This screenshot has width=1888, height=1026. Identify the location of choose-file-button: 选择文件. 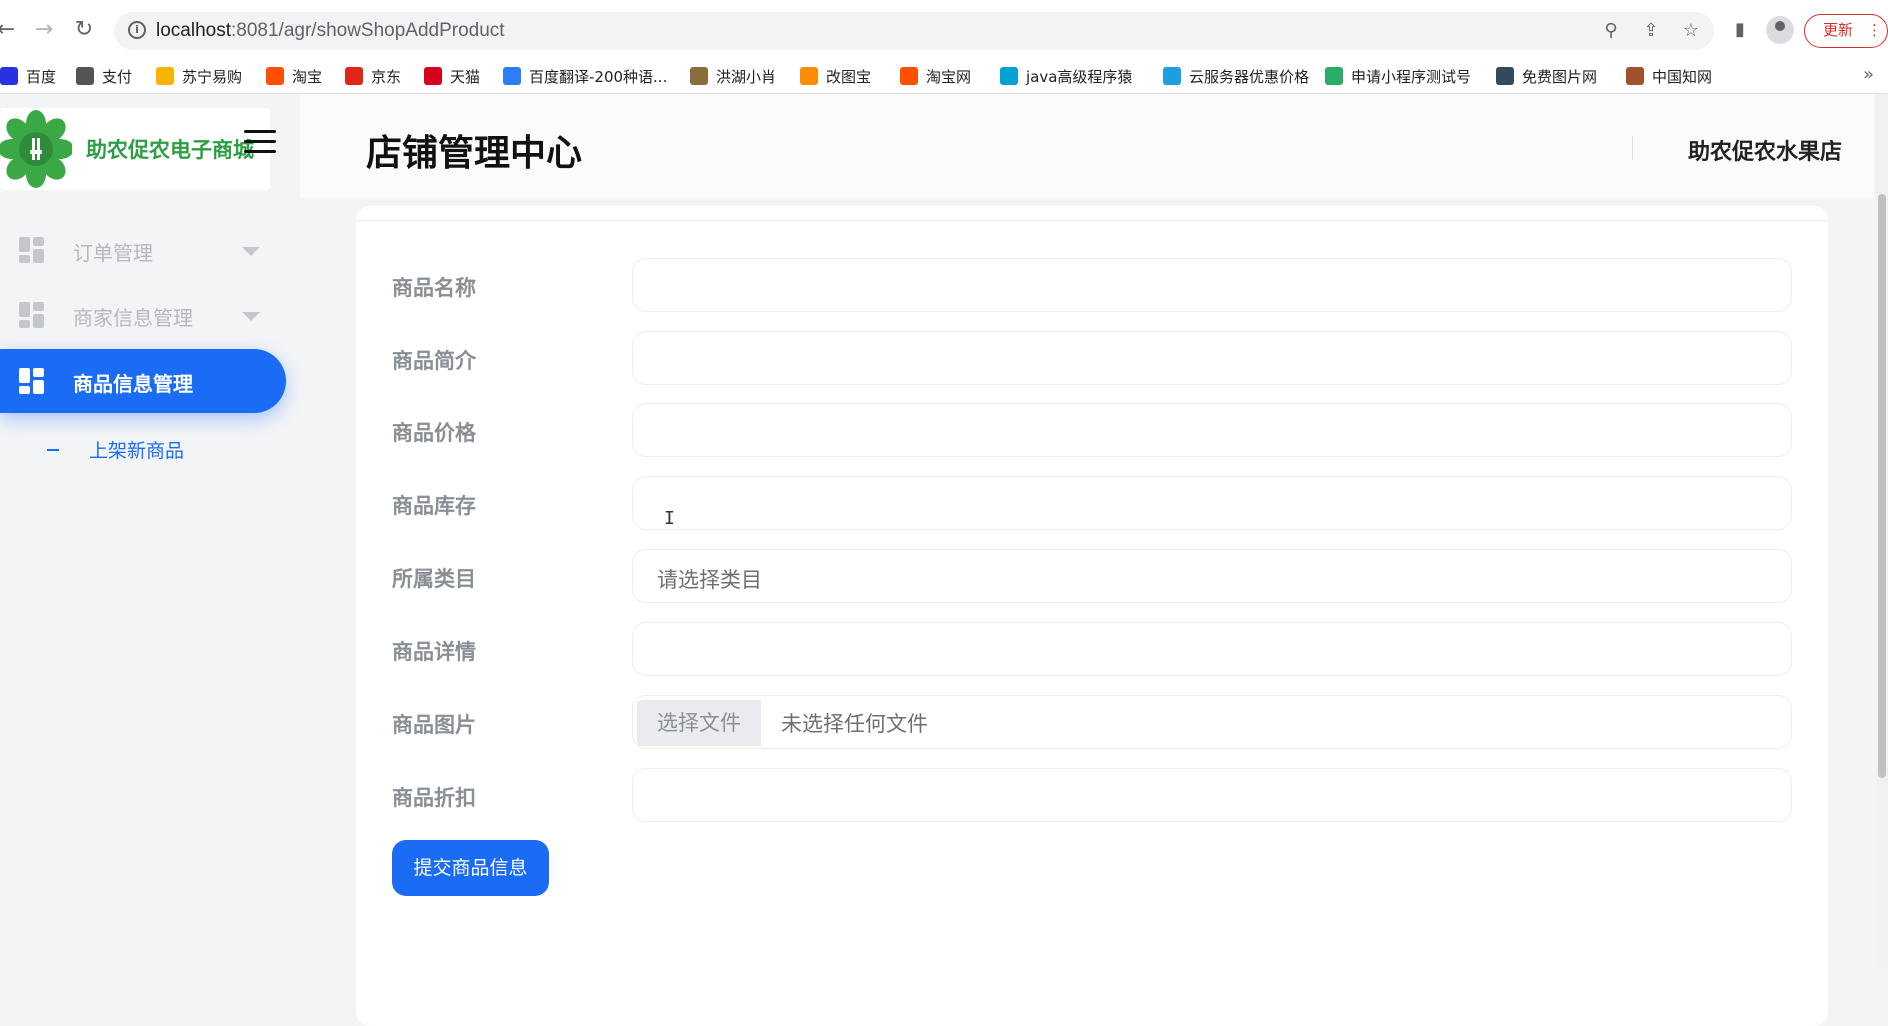
(699, 723).